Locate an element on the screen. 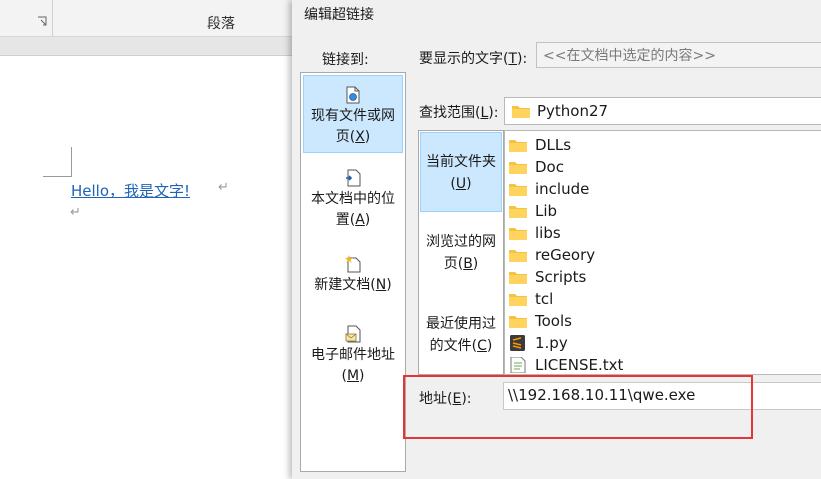  file-name: libs is located at coordinates (548, 233).